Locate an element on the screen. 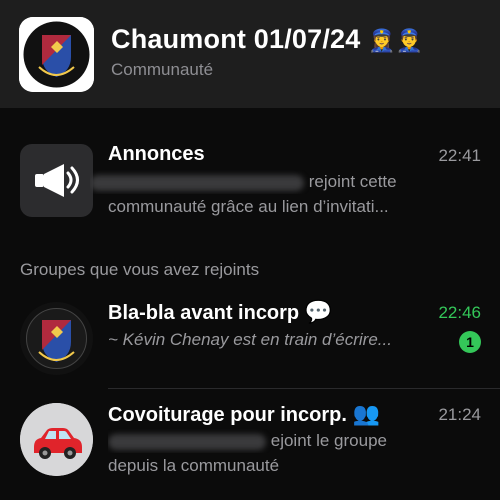 Image resolution: width=500 pixels, height=500 pixels. community-title: Chaumont 01/07/24 👮‍♀️👮‍♂️ is located at coordinates (267, 39).